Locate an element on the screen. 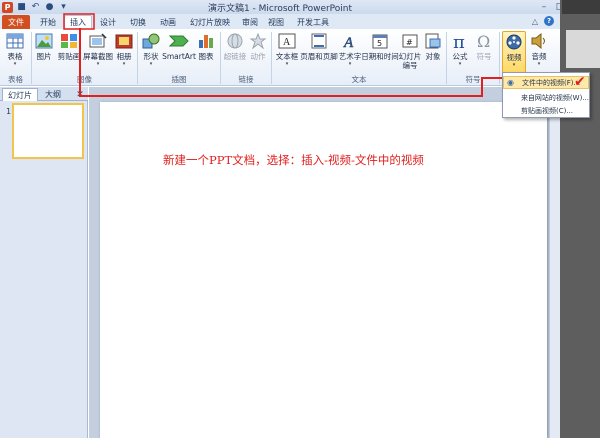 The width and height of the screenshot is (600, 438). globe-link-icon is located at coordinates (235, 41).